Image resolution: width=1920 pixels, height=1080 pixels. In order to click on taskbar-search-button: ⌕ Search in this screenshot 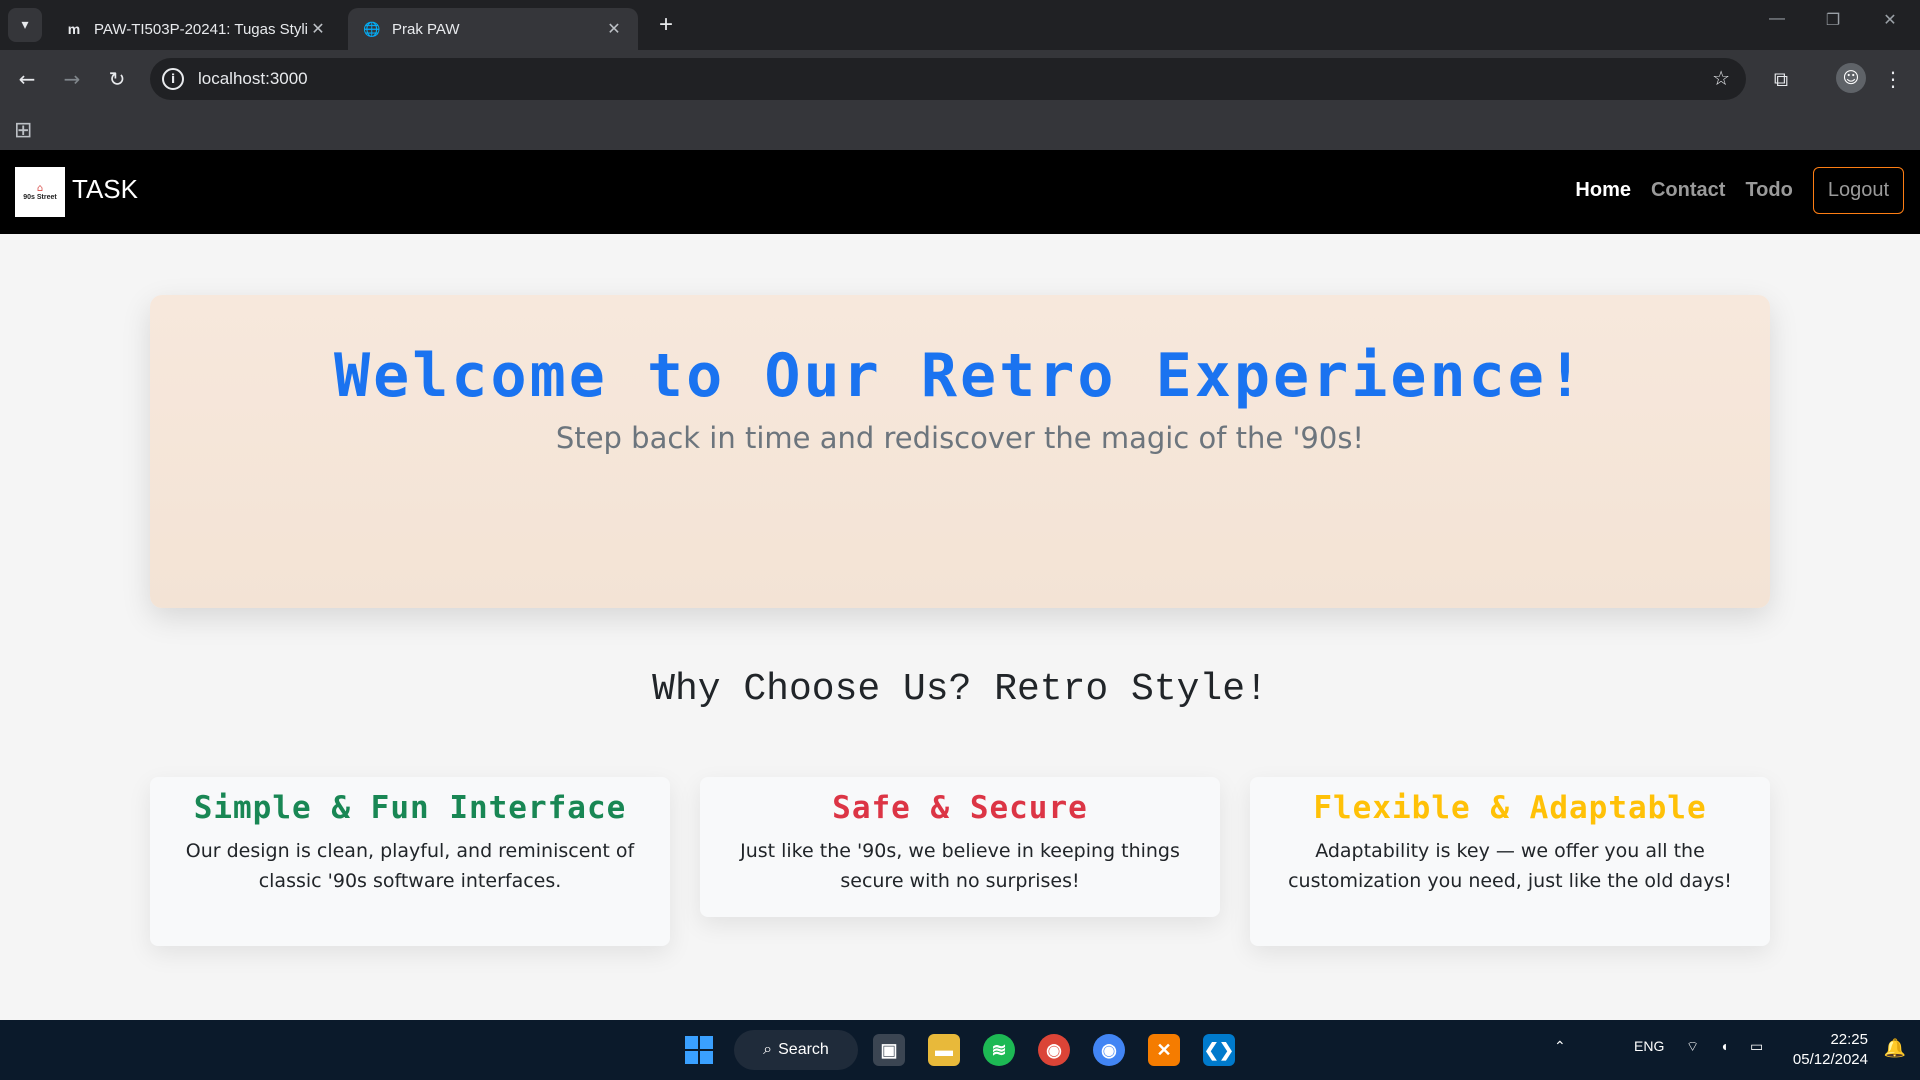, I will do `click(796, 1050)`.